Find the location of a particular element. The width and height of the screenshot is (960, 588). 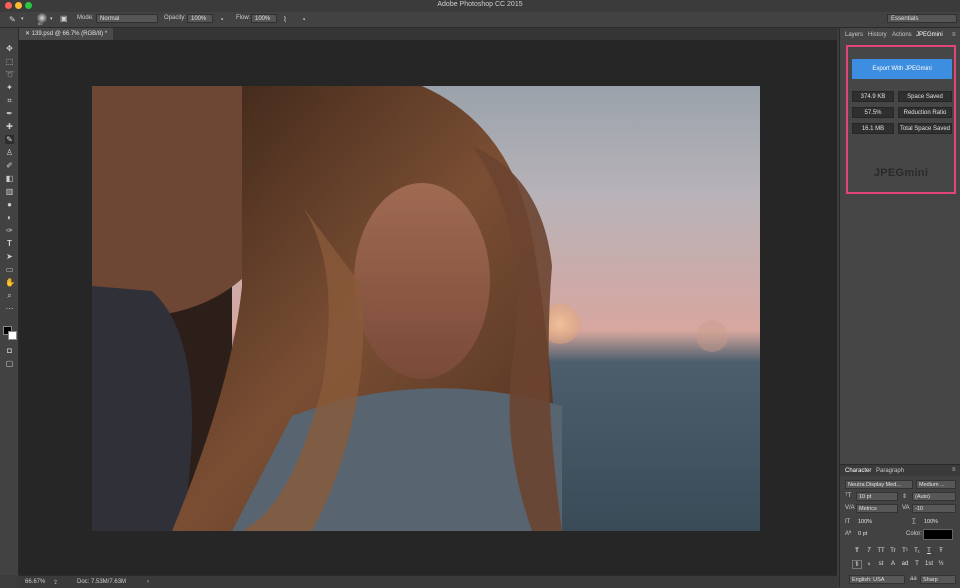

kerning-field: Metrics is located at coordinates (877, 508).